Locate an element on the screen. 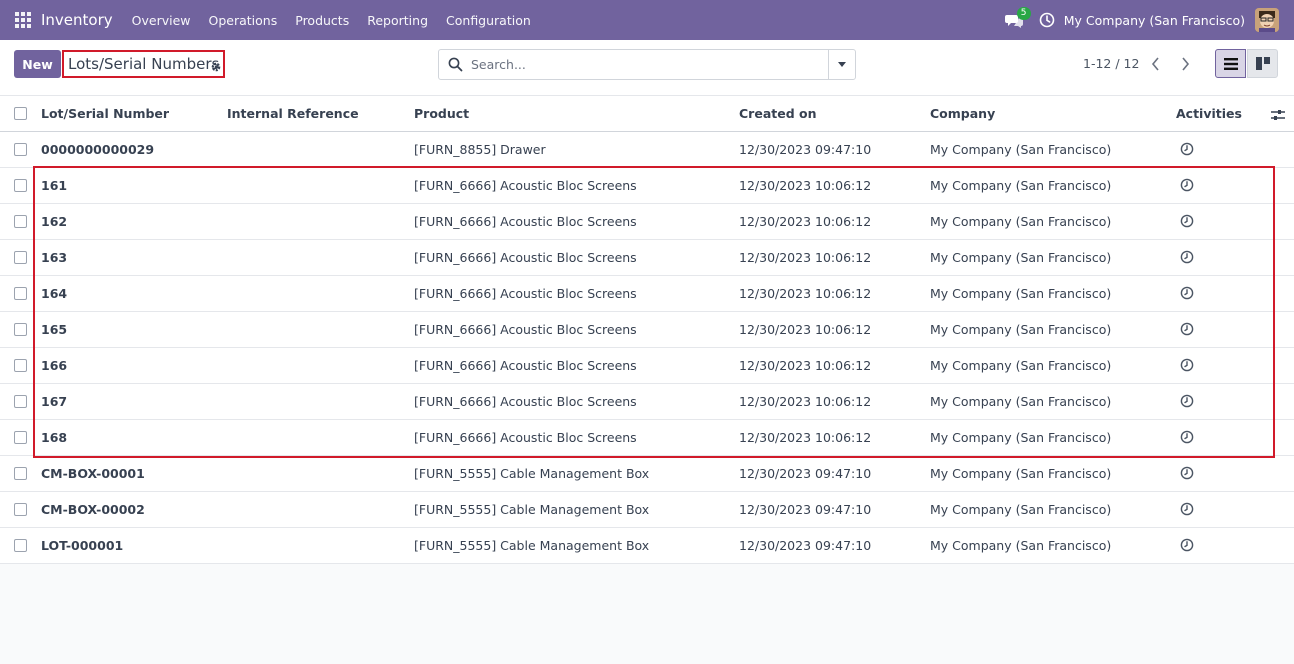 The image size is (1294, 664). cell-lot-serial-number: CM-BOX-00001 is located at coordinates (93, 473).